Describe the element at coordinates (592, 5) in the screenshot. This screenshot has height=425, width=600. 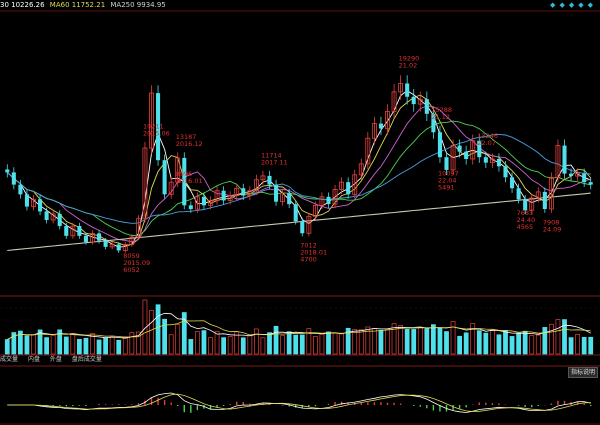
I see `settings-icon: ◆` at that location.